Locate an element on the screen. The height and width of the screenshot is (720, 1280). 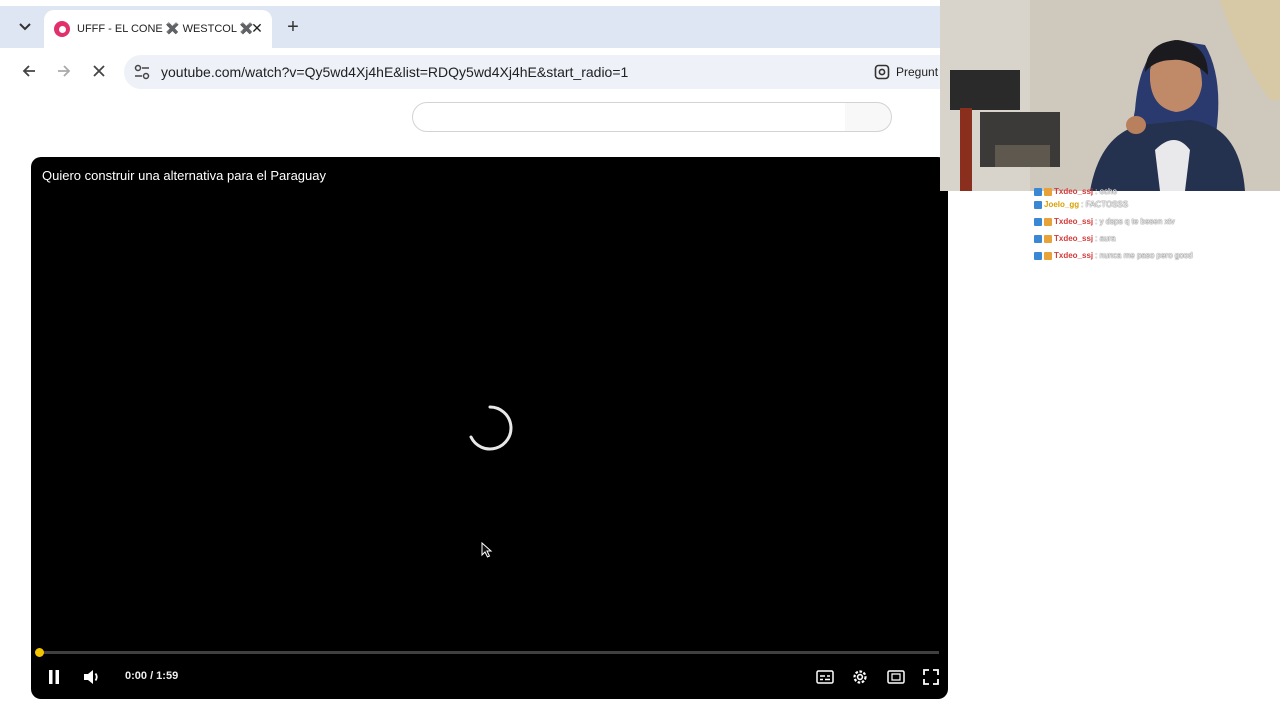
search-input is located at coordinates (629, 117).